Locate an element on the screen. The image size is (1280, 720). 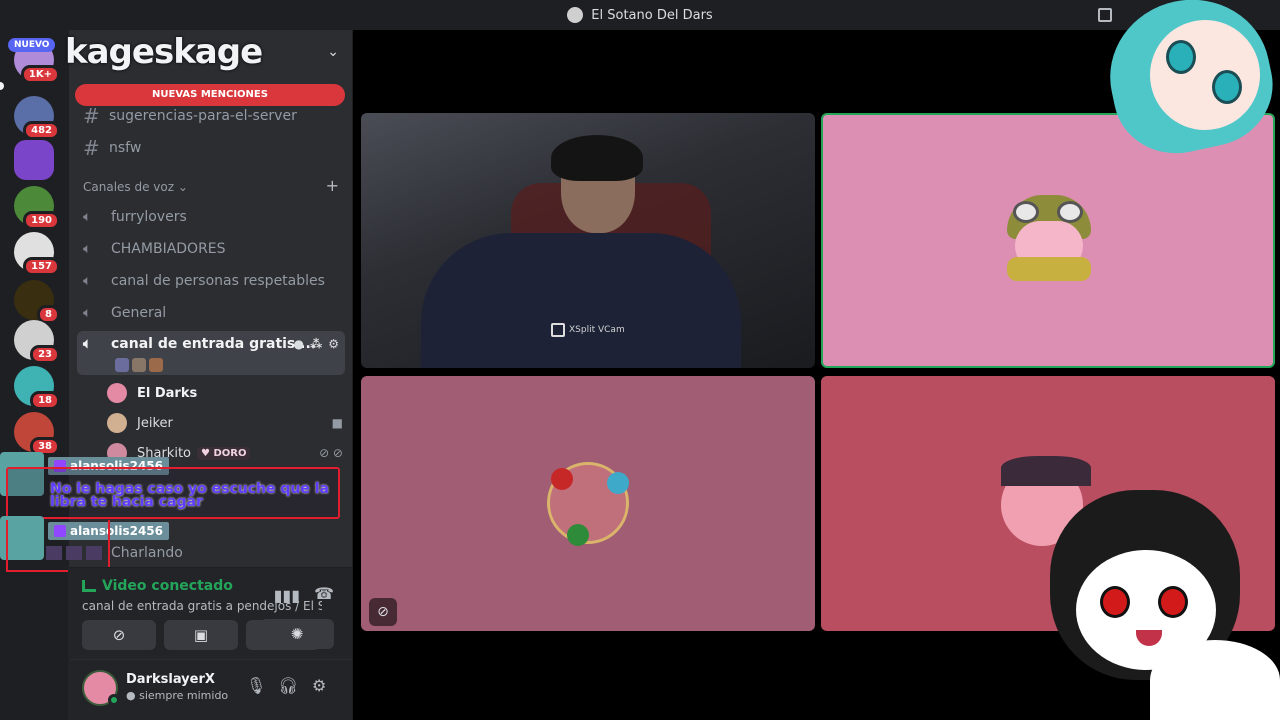
server-rail: 1K+ 482 190 157 8 23 18 38 is located at coordinates (34, 375).